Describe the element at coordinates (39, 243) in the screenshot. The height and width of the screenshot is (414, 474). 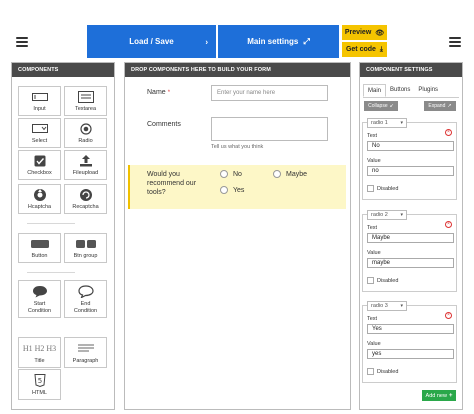
I see `button-icon` at that location.